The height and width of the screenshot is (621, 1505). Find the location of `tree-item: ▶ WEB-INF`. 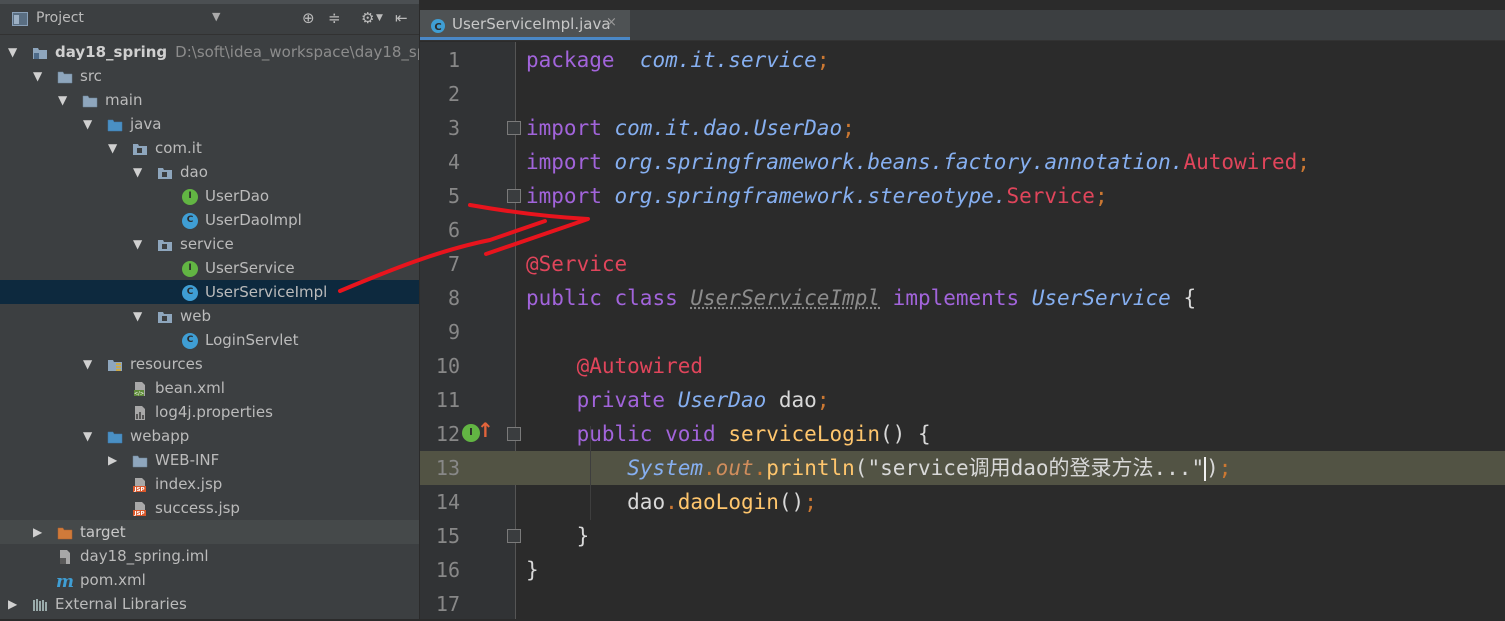

tree-item: ▶ WEB-INF is located at coordinates (209, 460).